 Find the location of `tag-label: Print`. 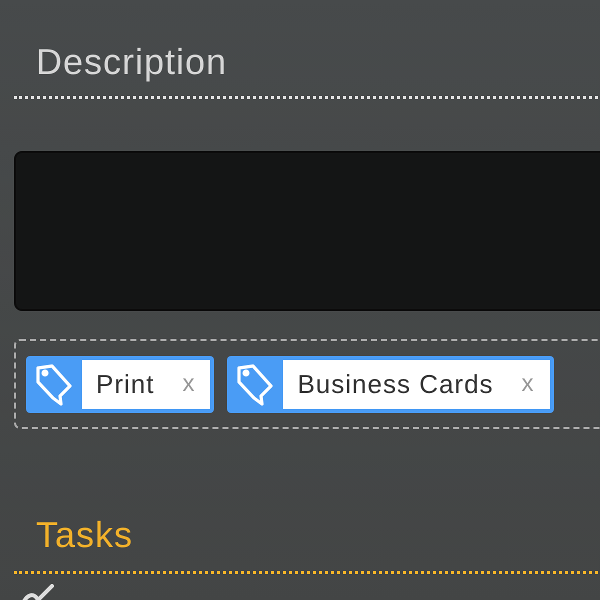

tag-label: Print is located at coordinates (125, 384).